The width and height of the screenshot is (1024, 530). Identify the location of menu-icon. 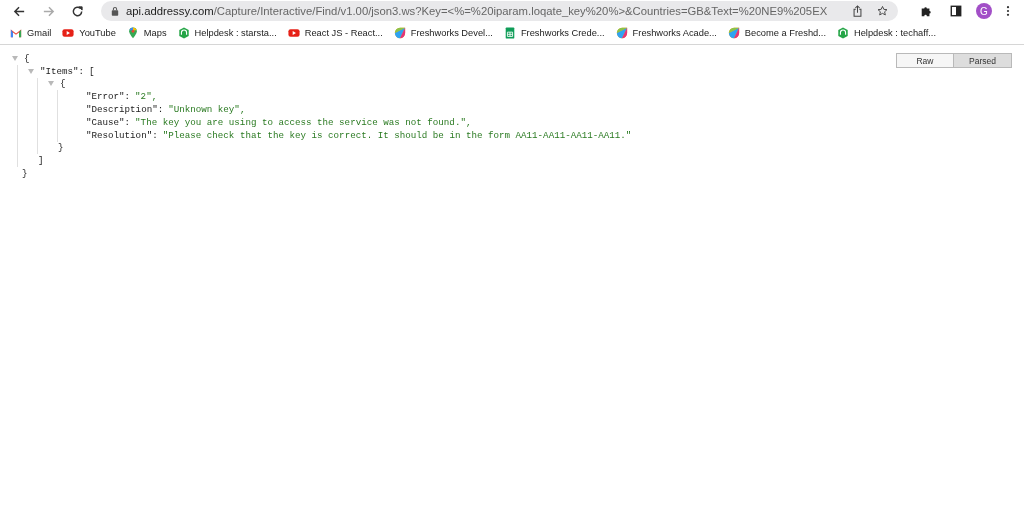
(1008, 11).